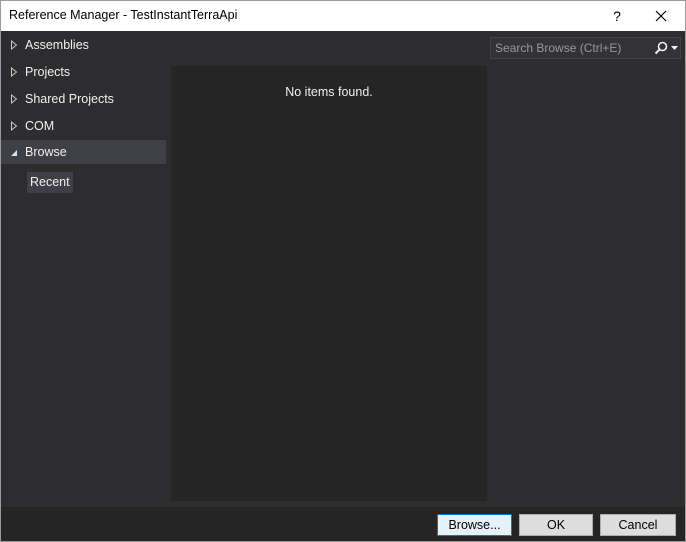  I want to click on tree-item-recent: Recent, so click(50, 182).